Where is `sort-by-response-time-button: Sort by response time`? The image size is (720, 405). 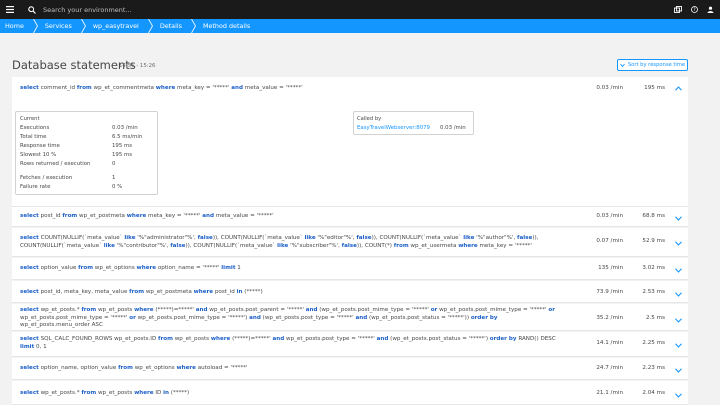
sort-by-response-time-button: Sort by response time is located at coordinates (652, 65).